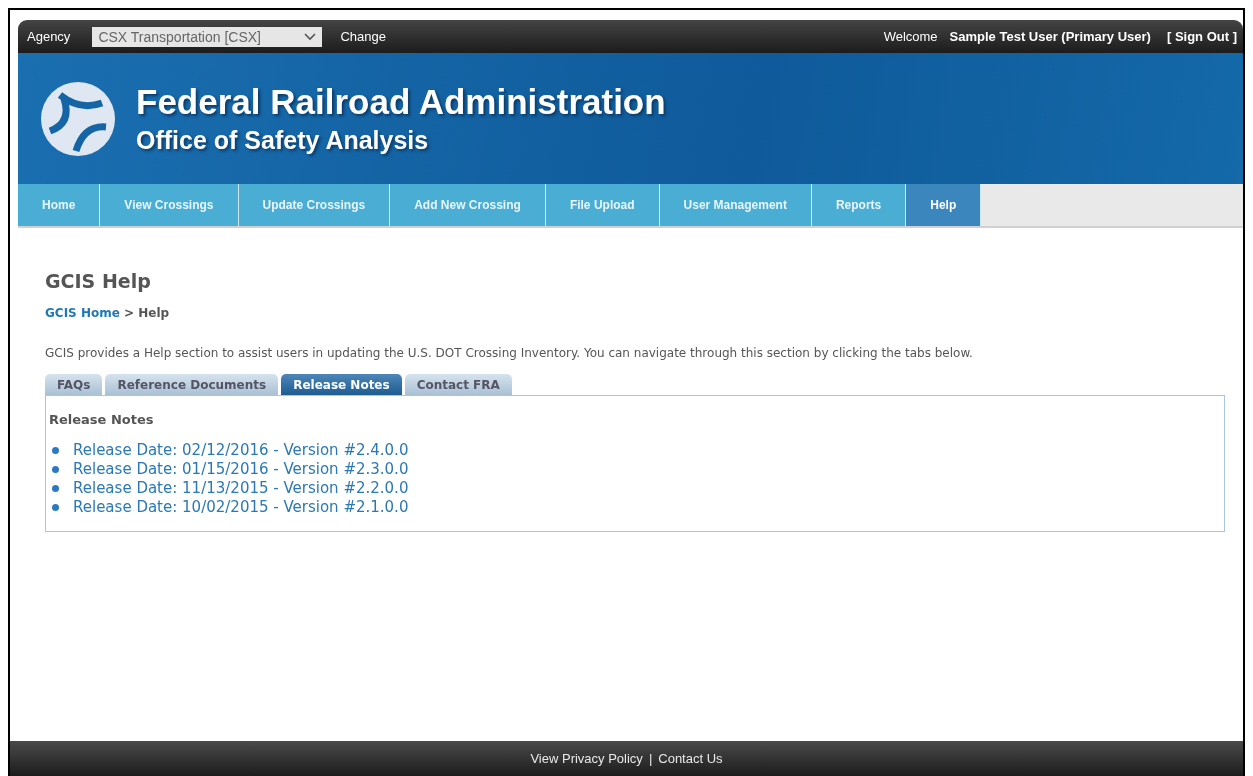  Describe the element at coordinates (98, 281) in the screenshot. I see `page-title: GCIS Help` at that location.